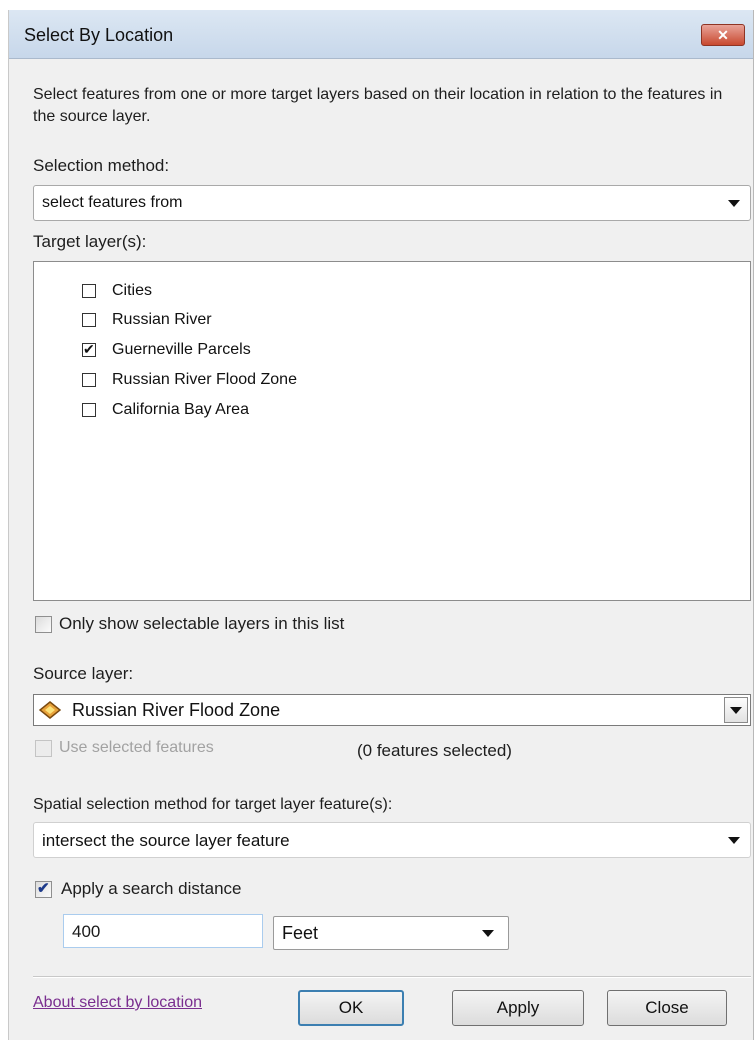  I want to click on selection-method-value: select features from, so click(112, 202).